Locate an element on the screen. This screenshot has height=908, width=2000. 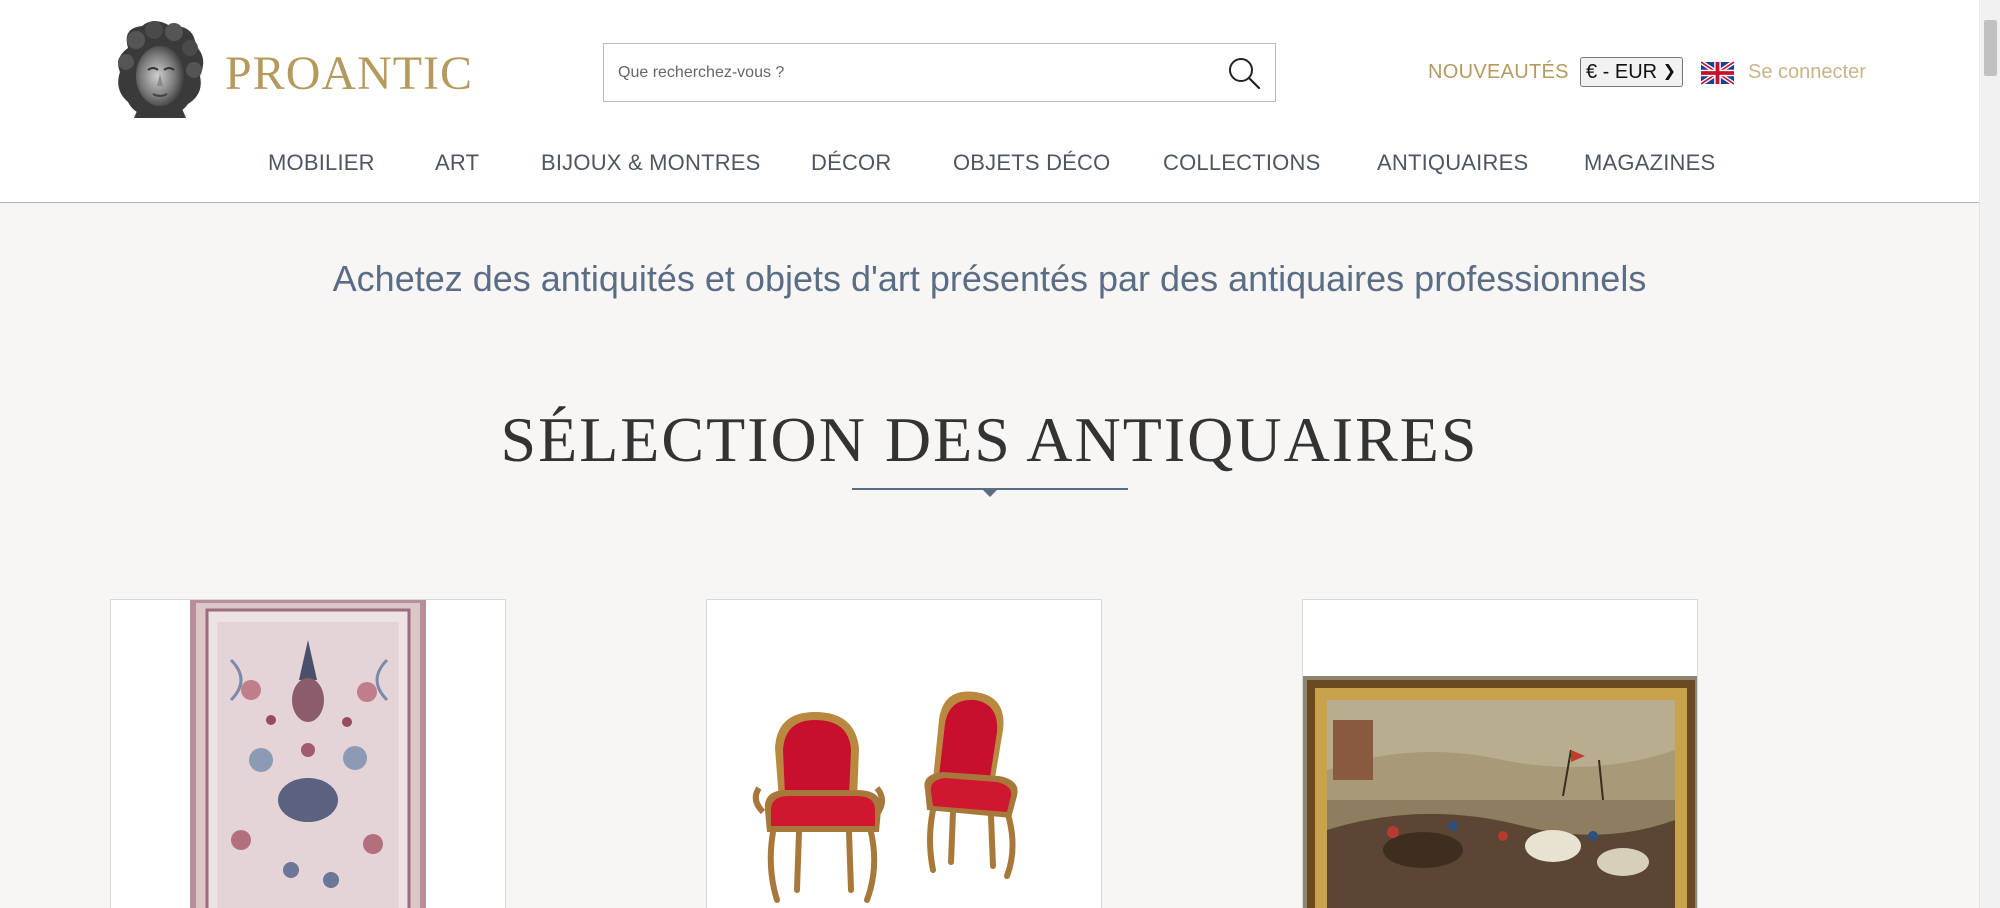
product-image-armchairs is located at coordinates (904, 754).